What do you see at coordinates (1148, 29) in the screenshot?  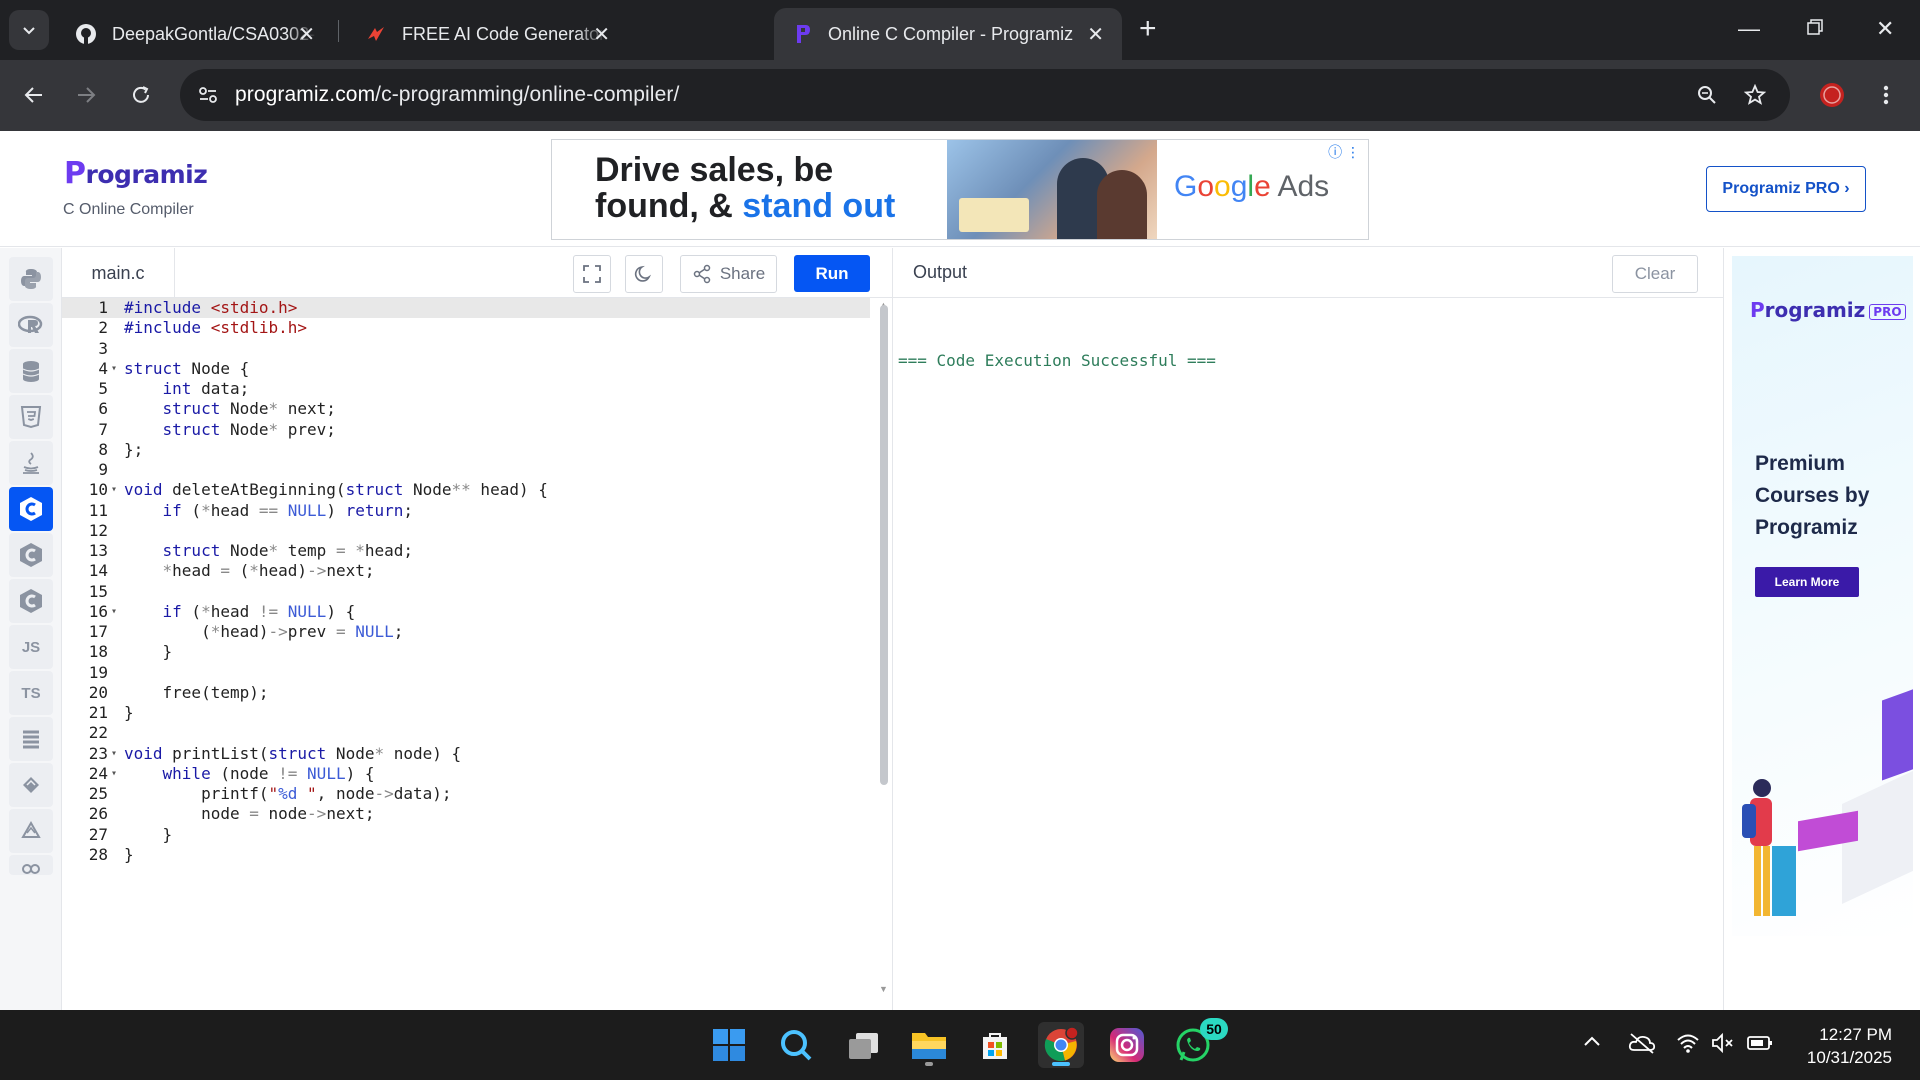 I see `new-tab-button: +` at bounding box center [1148, 29].